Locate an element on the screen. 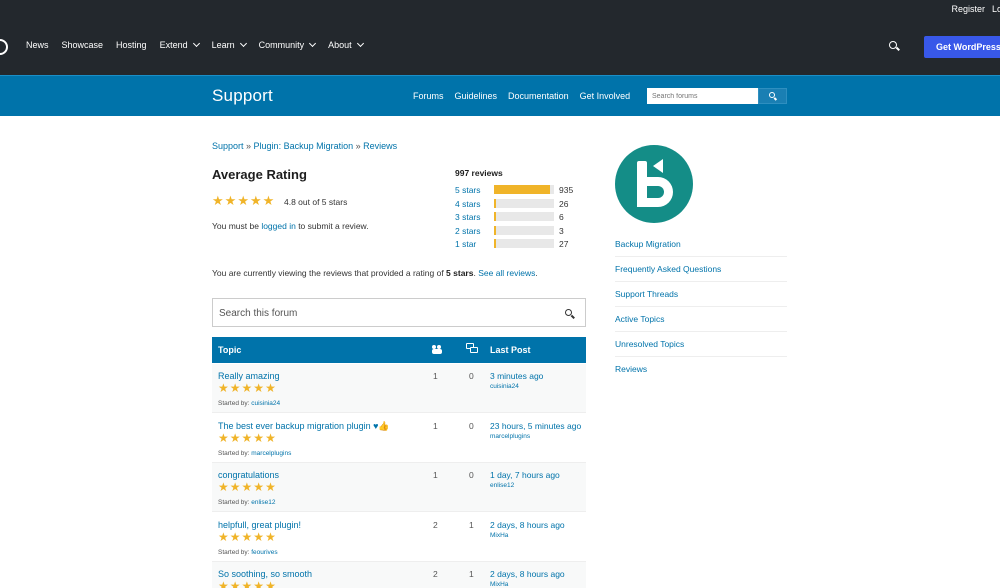  topic-freshness-link: 3 minutes ago is located at coordinates (516, 376).